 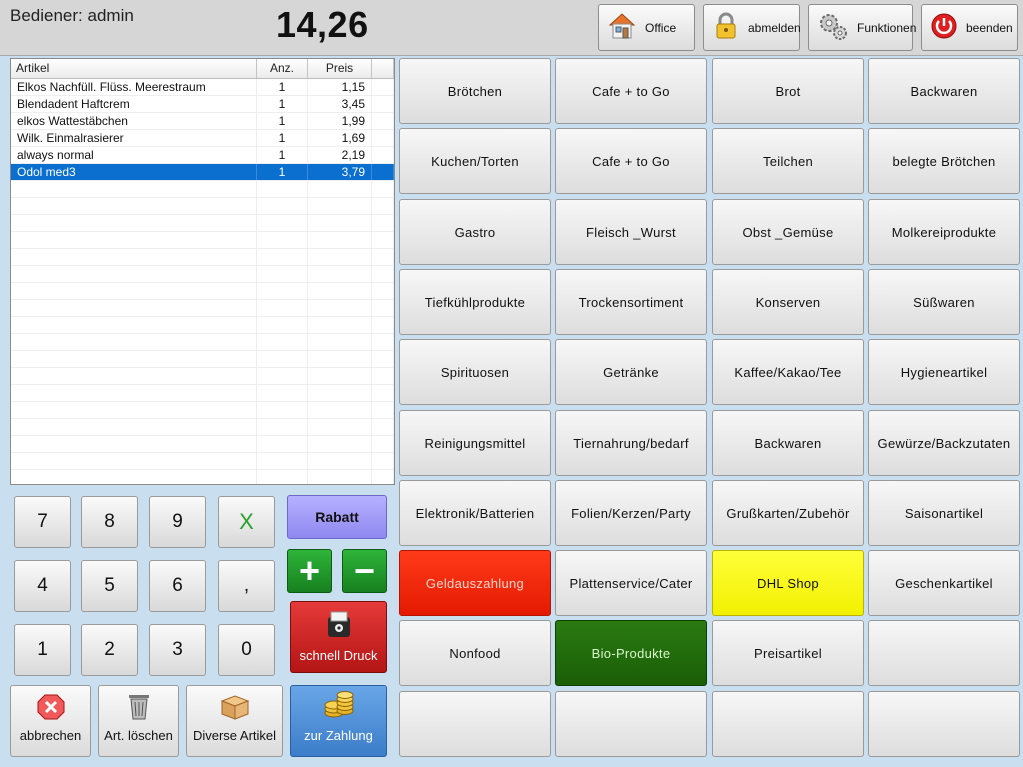 I want to click on category-geldauszahlung-button: Geldauszahlung, so click(x=475, y=583).